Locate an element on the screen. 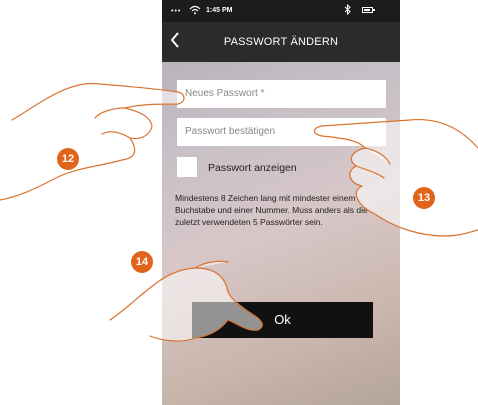  page-title: PASSWORT ÄNDERN is located at coordinates (281, 42).